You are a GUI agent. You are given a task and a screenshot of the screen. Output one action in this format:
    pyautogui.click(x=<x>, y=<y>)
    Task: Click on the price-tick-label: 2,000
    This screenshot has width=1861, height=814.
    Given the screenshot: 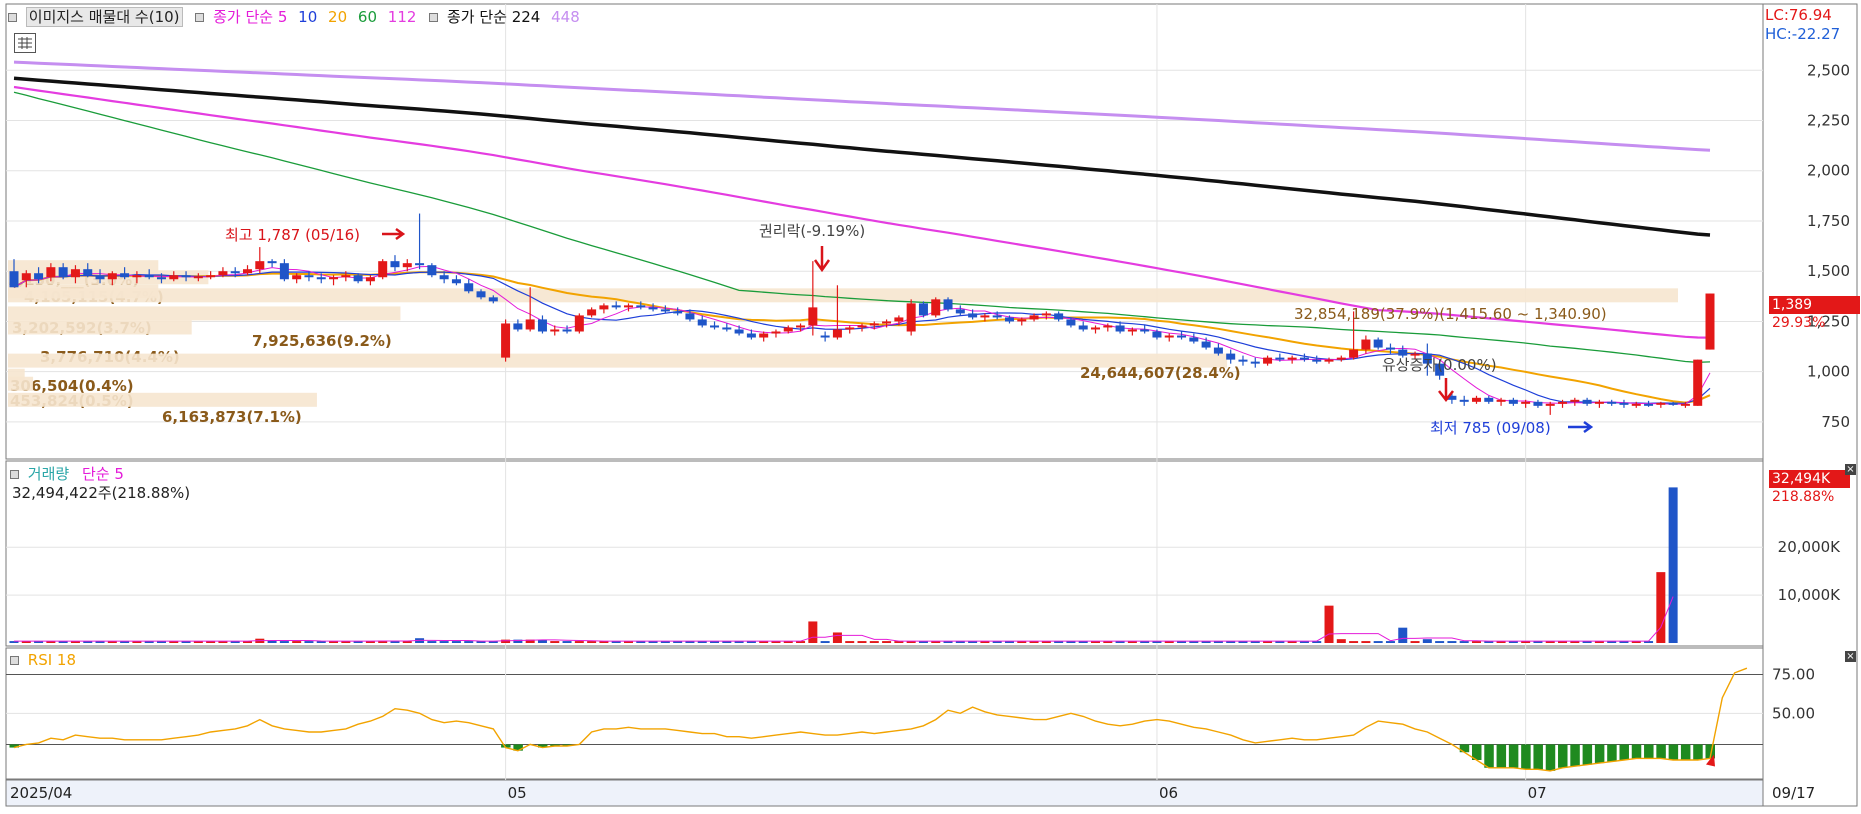 What is the action you would take?
    pyautogui.click(x=1828, y=171)
    